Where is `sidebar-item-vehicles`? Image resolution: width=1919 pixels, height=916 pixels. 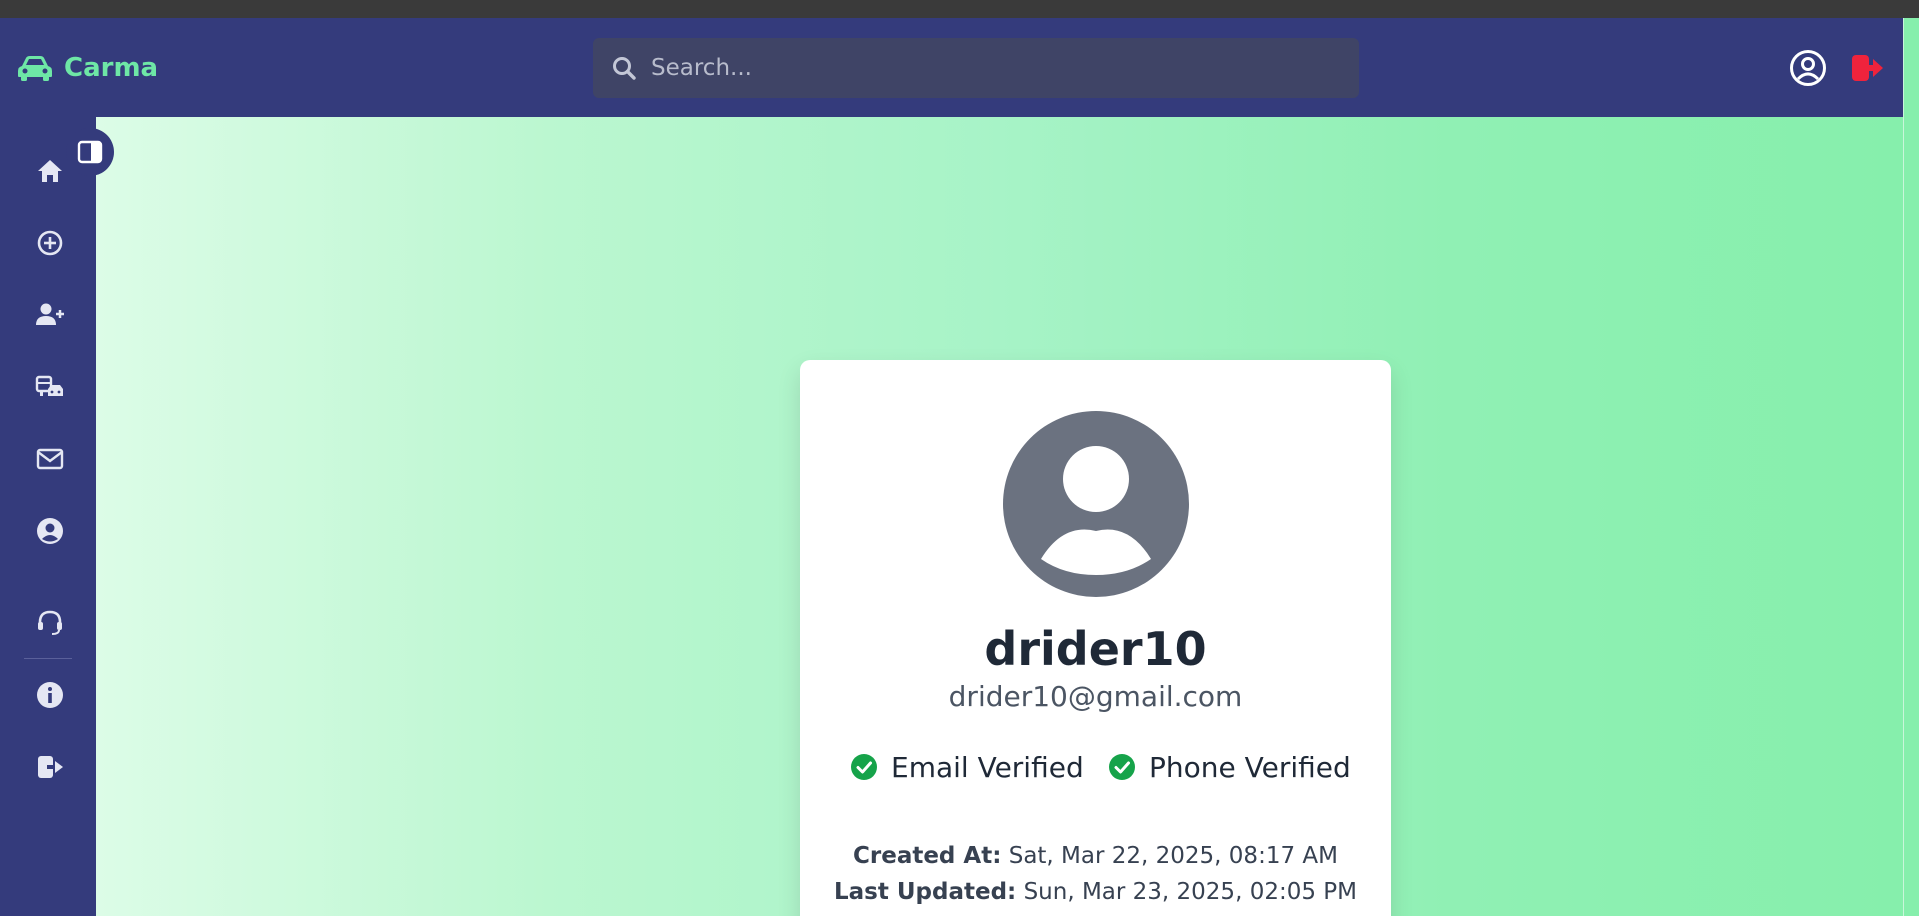
sidebar-item-vehicles is located at coordinates (50, 387).